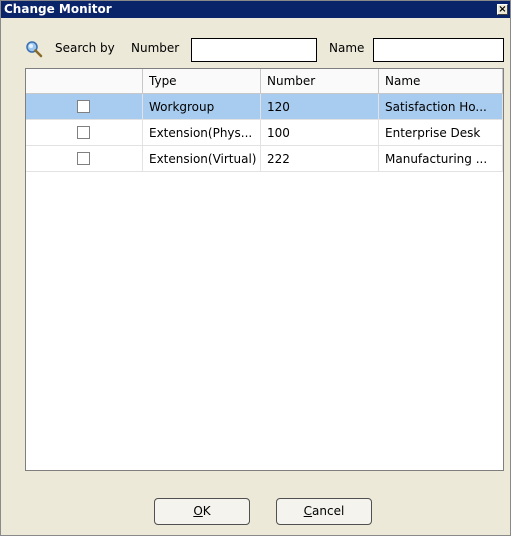 The image size is (511, 536). Describe the element at coordinates (320, 159) in the screenshot. I see `number-cell: 222` at that location.